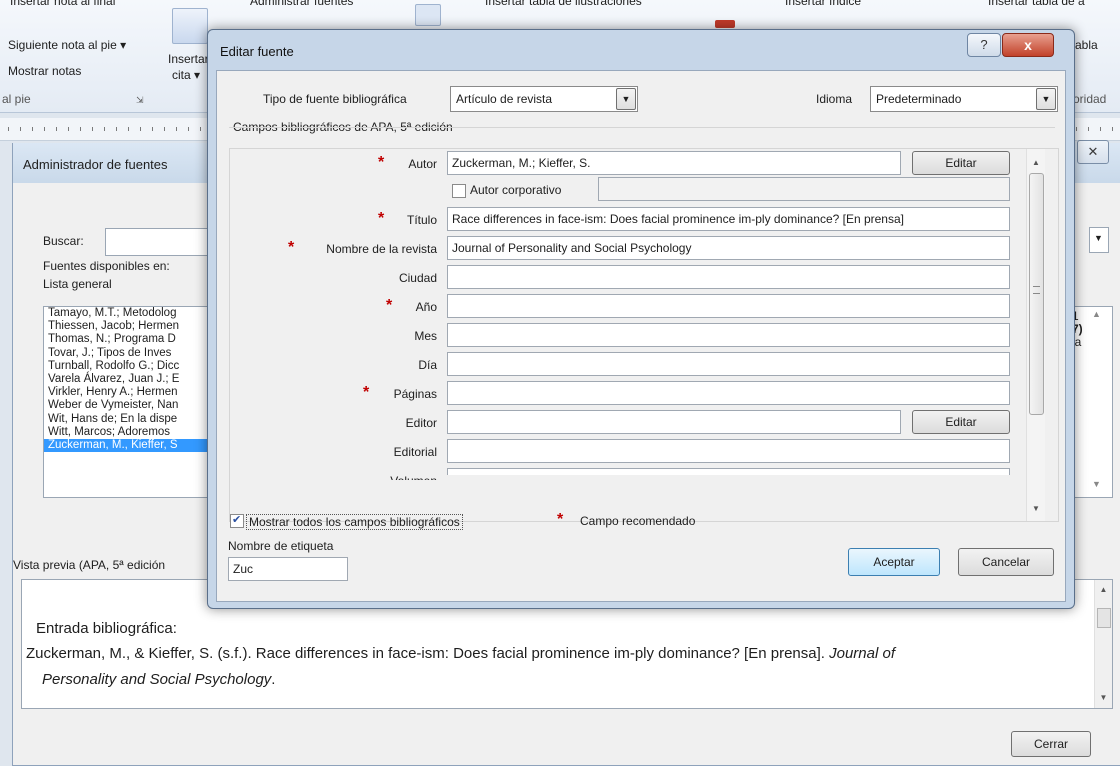  What do you see at coordinates (62, 4) in the screenshot?
I see `insert-endnote-button: Insertar nota al final` at bounding box center [62, 4].